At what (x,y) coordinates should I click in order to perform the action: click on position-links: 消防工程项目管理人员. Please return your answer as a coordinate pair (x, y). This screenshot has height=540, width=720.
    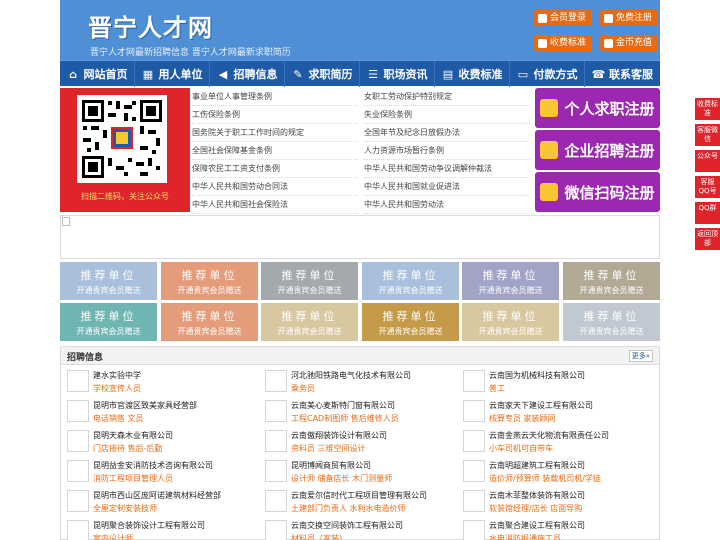
    Looking at the image, I should click on (133, 478).